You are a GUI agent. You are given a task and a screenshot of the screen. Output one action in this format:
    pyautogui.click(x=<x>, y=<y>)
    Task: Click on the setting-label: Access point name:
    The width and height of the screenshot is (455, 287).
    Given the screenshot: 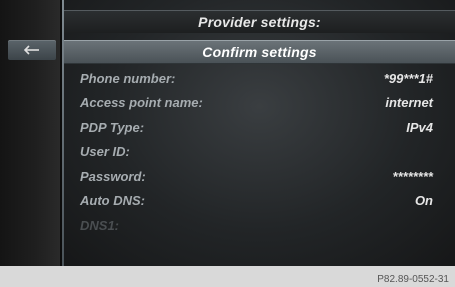 What is the action you would take?
    pyautogui.click(x=141, y=103)
    